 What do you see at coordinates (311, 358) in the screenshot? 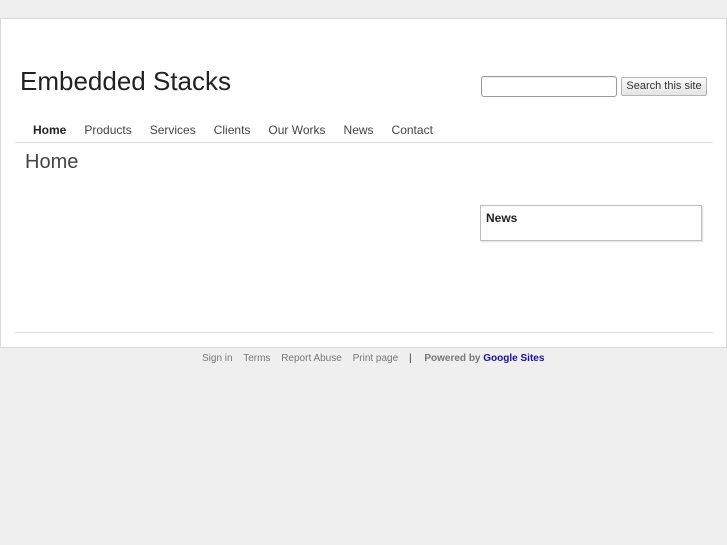
I see `report-abuse-link: Report Abuse` at bounding box center [311, 358].